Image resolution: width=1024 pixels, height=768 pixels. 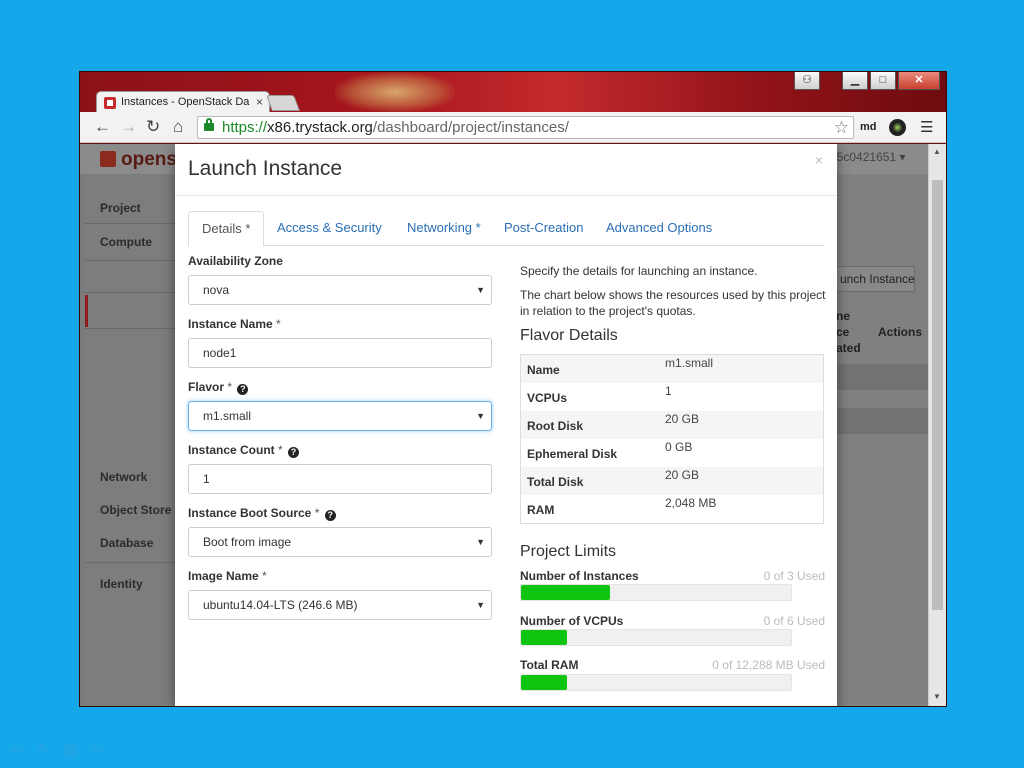 What do you see at coordinates (867, 157) in the screenshot?
I see `project-selector: 85c0421651 ▾` at bounding box center [867, 157].